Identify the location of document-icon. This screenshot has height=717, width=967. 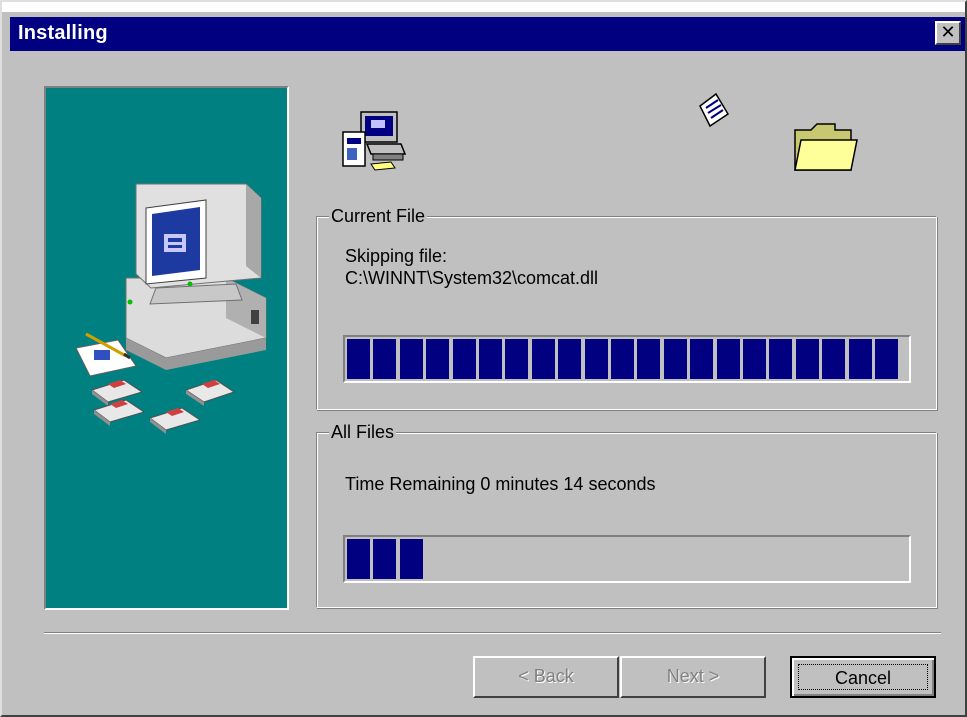
(714, 110).